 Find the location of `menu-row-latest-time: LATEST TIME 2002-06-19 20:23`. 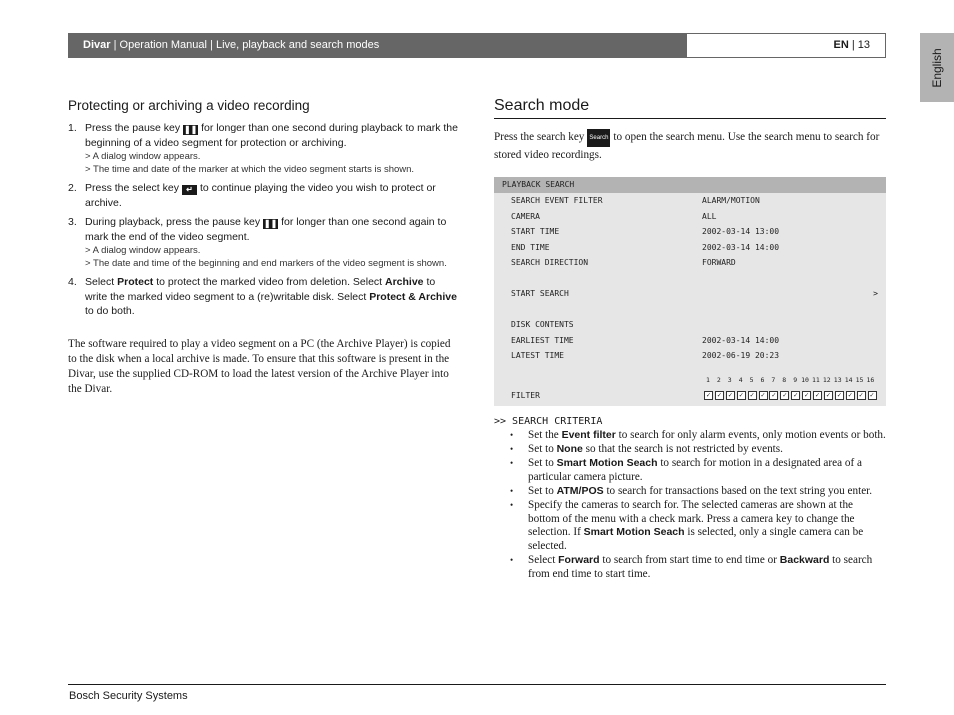

menu-row-latest-time: LATEST TIME 2002-06-19 20:23 is located at coordinates (690, 356).